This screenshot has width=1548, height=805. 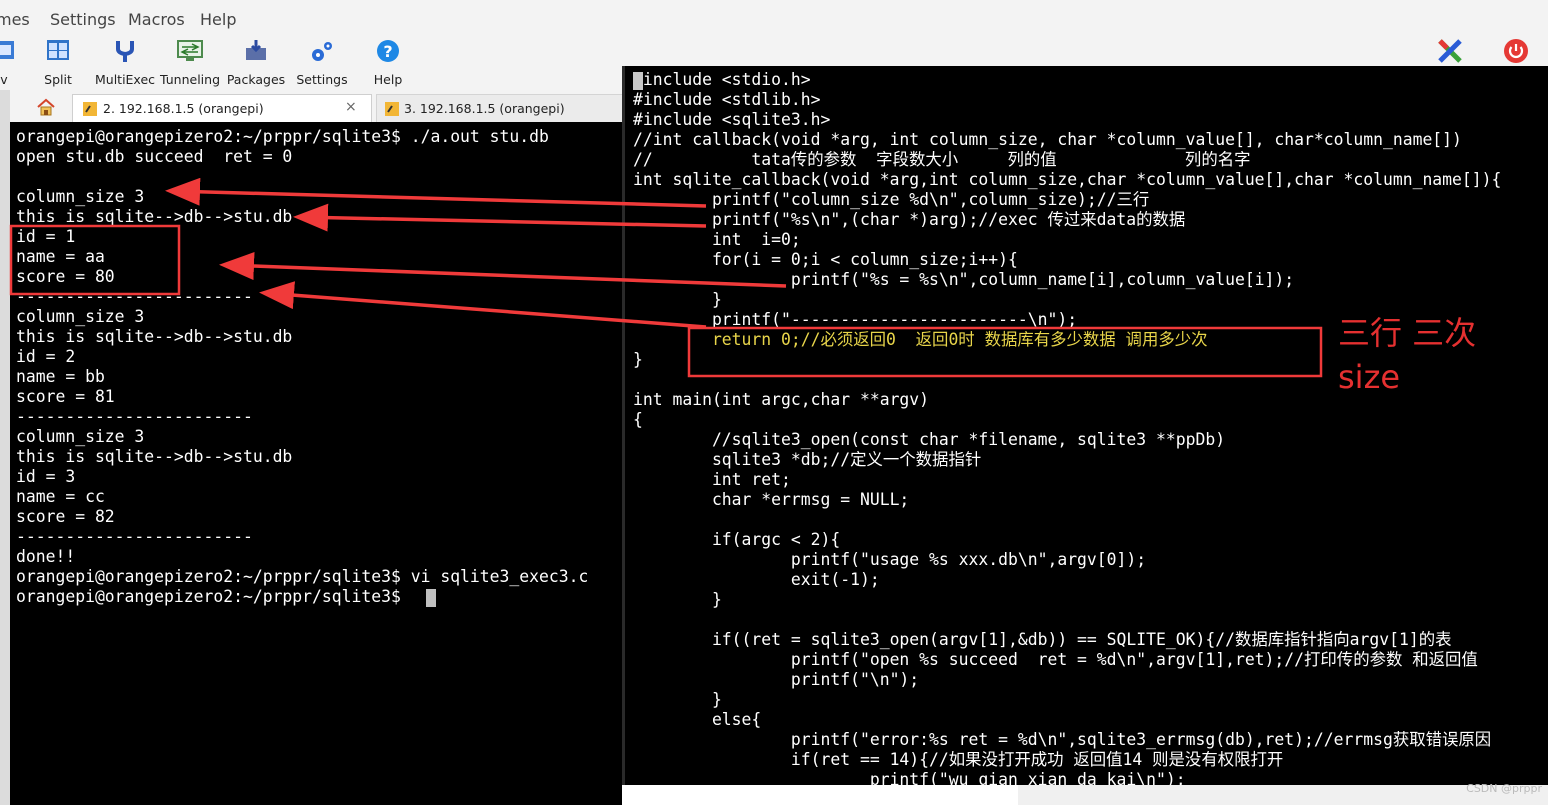 What do you see at coordinates (1369, 377) in the screenshot?
I see `annotation-note-line2: size` at bounding box center [1369, 377].